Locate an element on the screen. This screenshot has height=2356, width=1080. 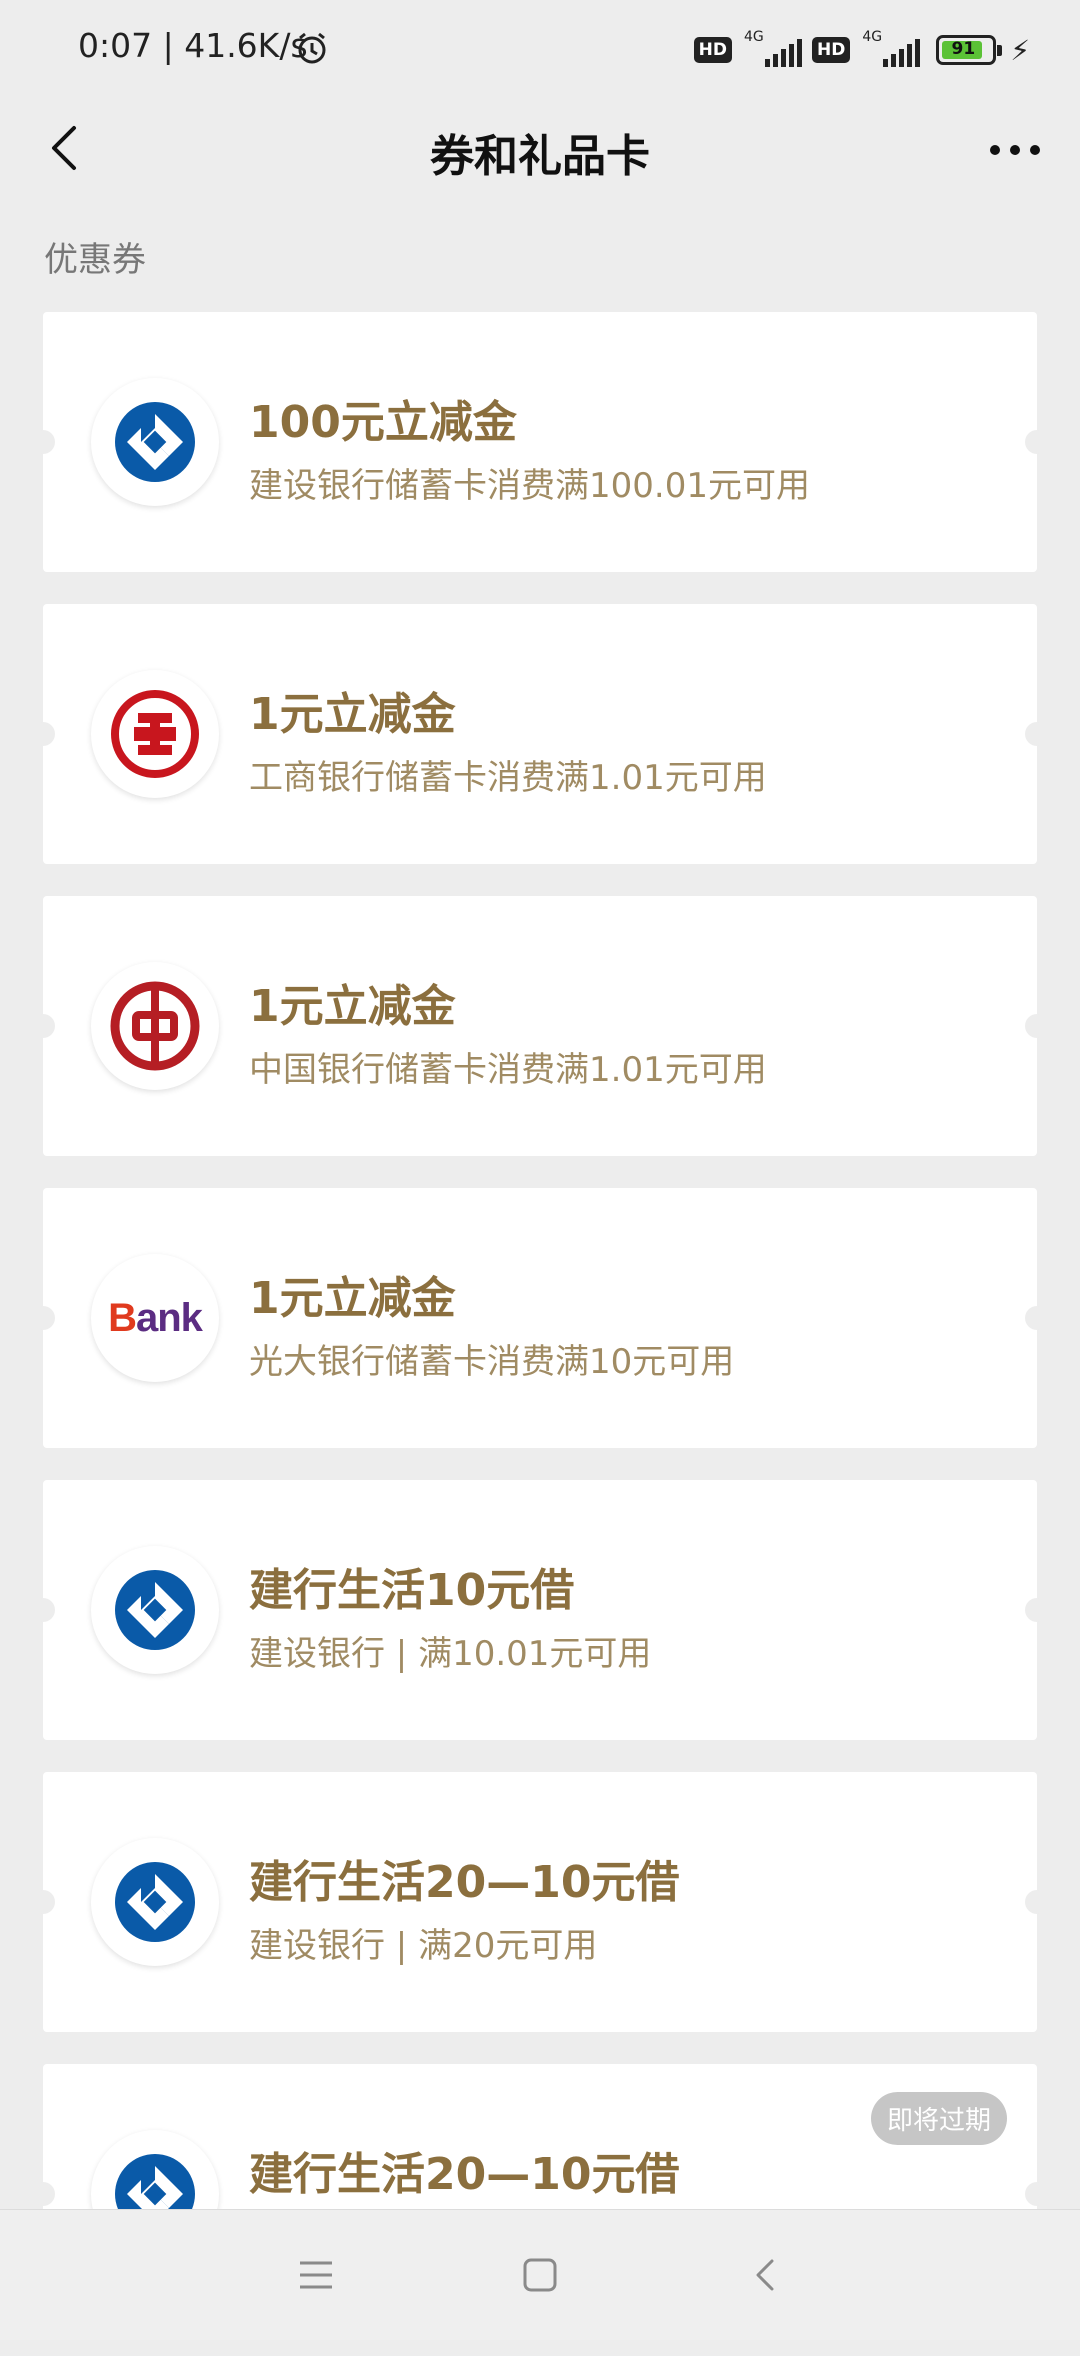
system-back-button is located at coordinates (766, 2275).